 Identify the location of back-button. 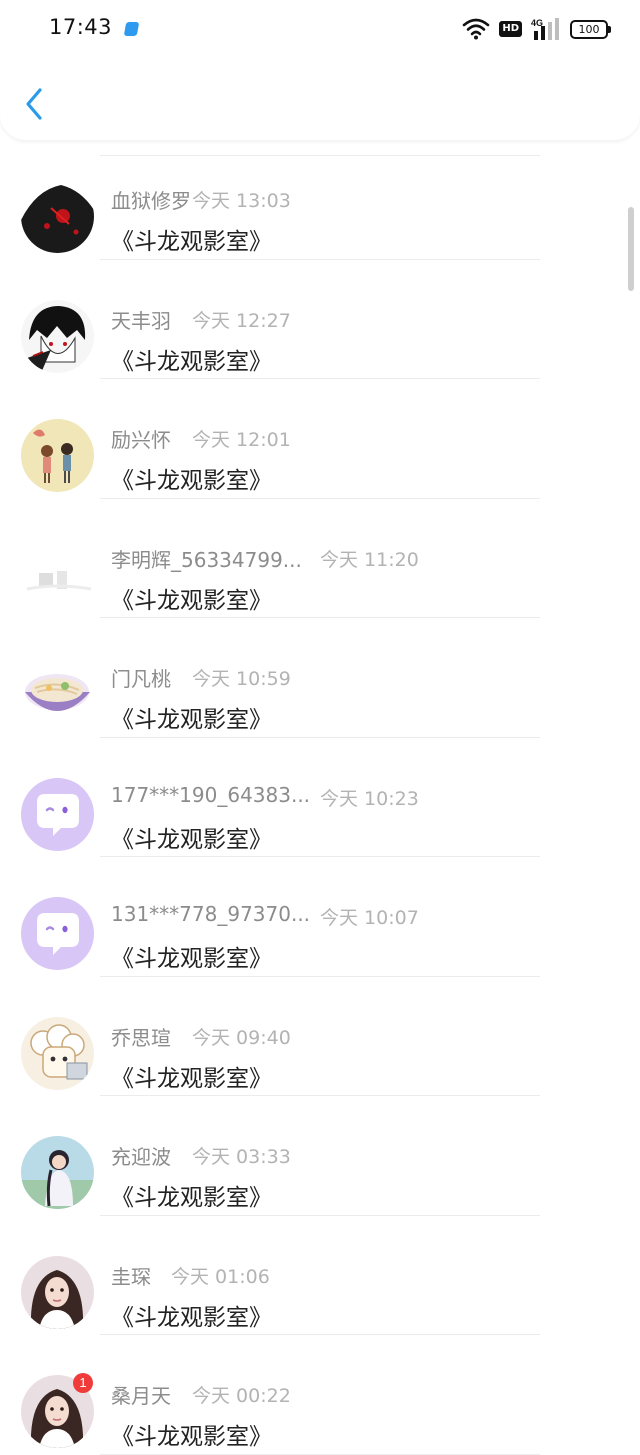
(36, 104).